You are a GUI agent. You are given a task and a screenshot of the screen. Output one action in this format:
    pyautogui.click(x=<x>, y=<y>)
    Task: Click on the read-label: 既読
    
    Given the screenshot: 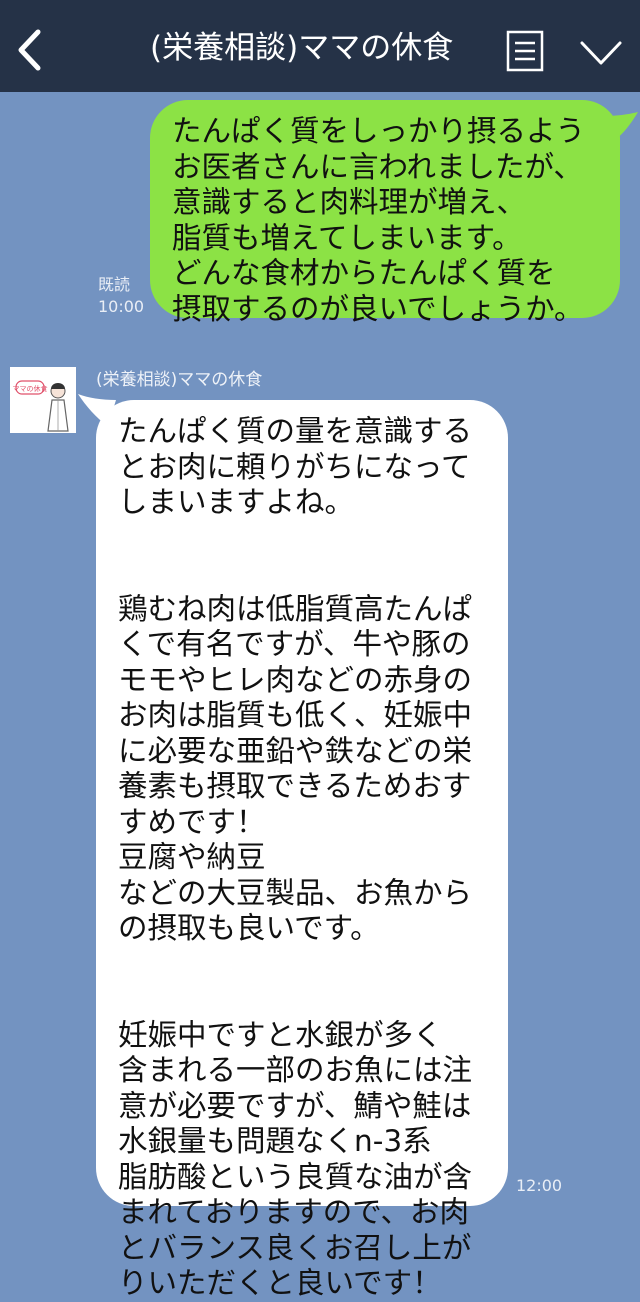 What is the action you would take?
    pyautogui.click(x=114, y=284)
    